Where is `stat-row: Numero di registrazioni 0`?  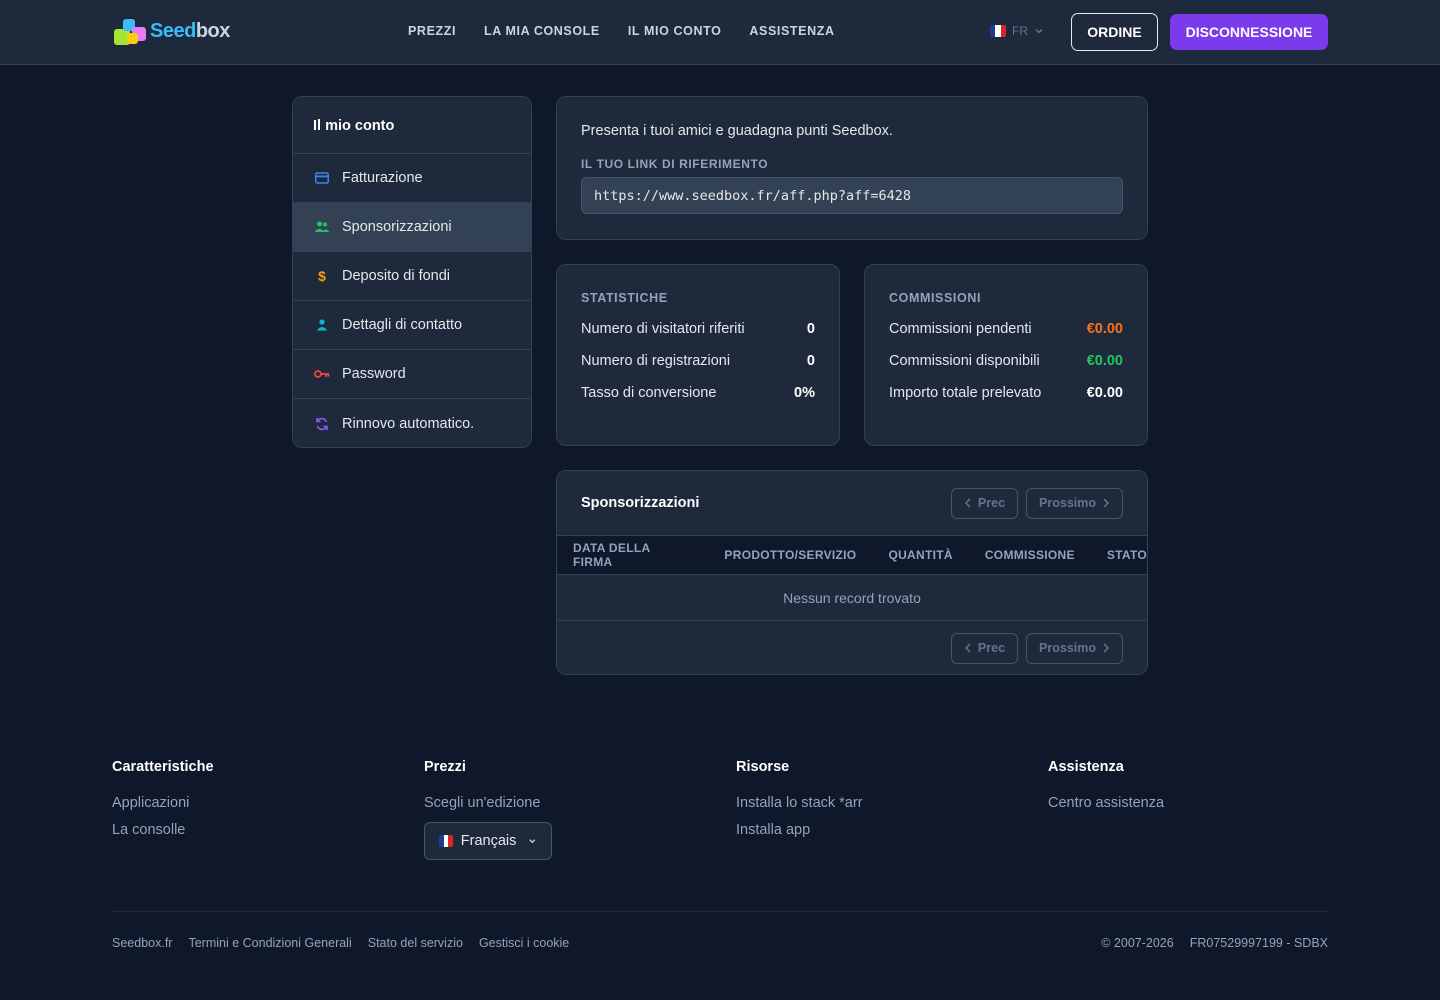 stat-row: Numero di registrazioni 0 is located at coordinates (698, 369).